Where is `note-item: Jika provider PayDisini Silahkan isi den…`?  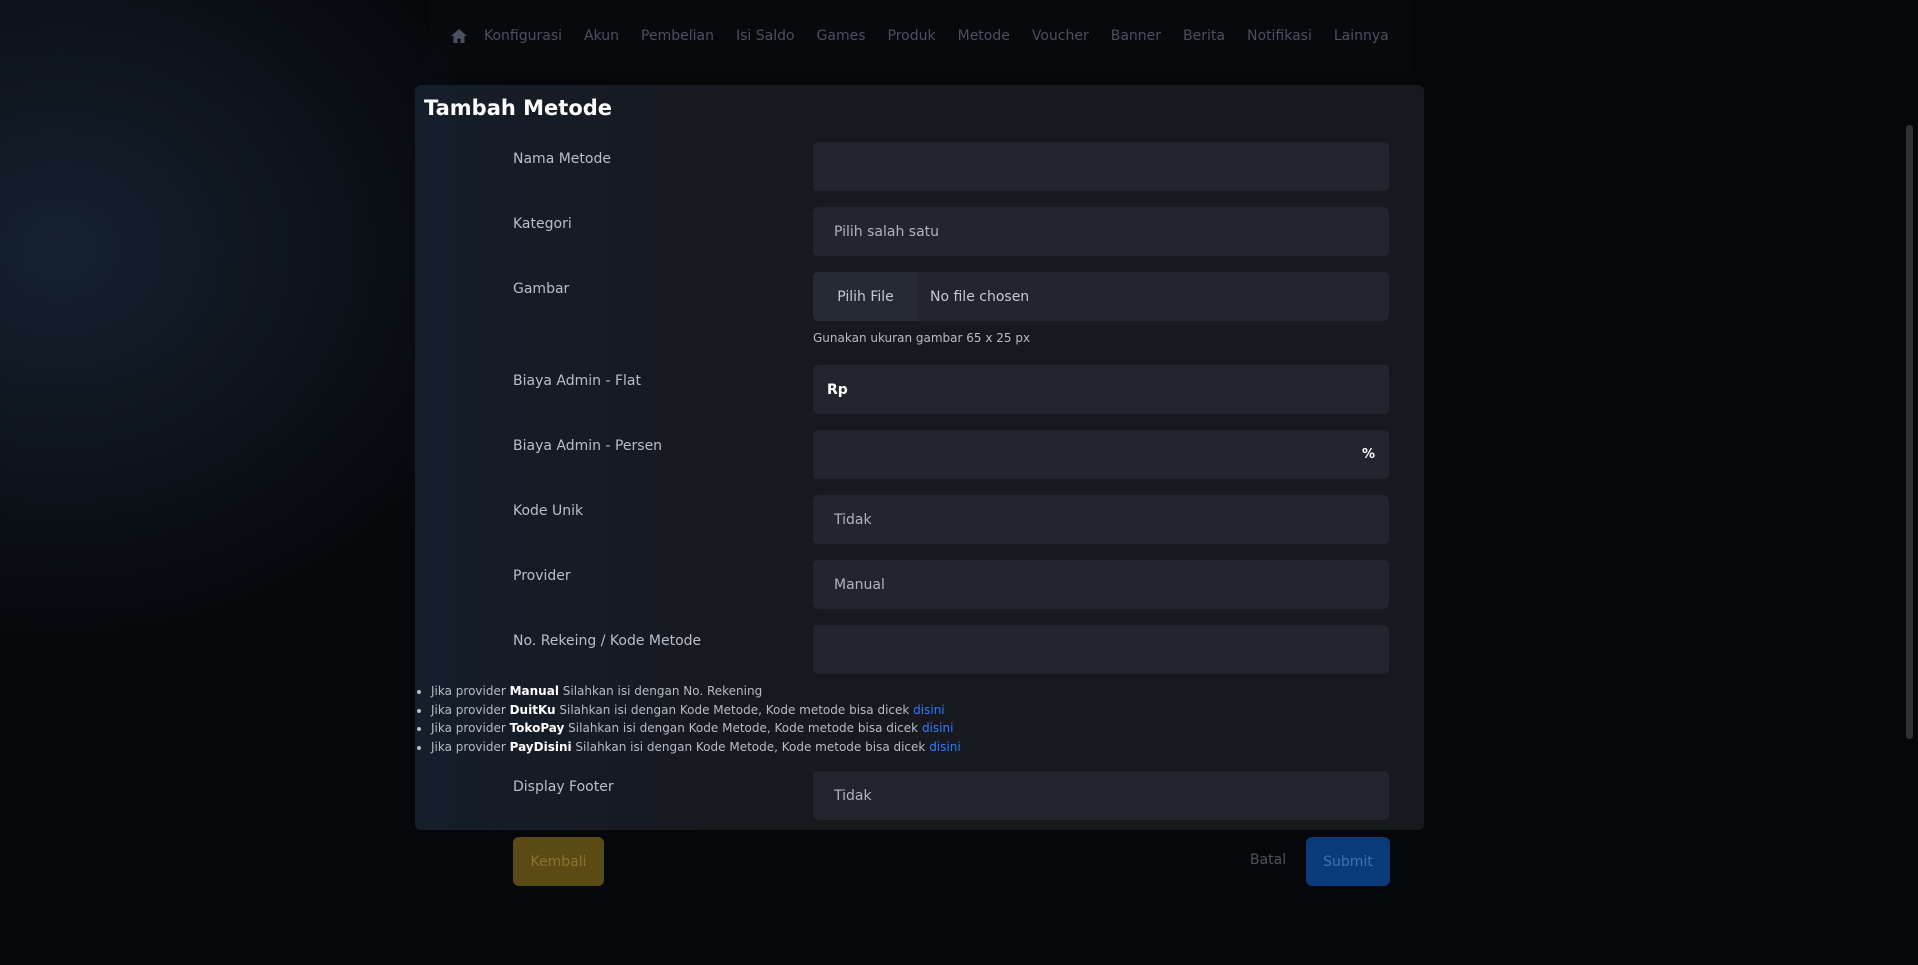
note-item: Jika provider PayDisini Silahkan isi den… is located at coordinates (711, 747).